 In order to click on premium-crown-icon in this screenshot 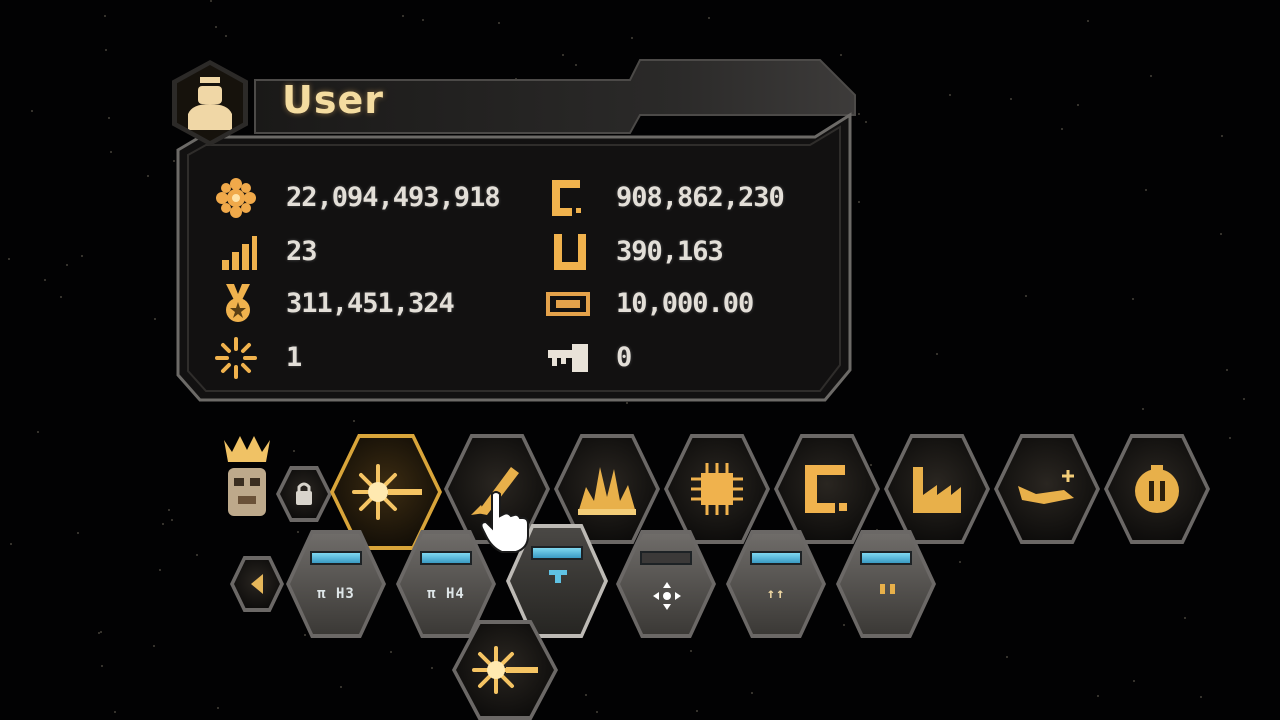, I will do `click(247, 476)`.